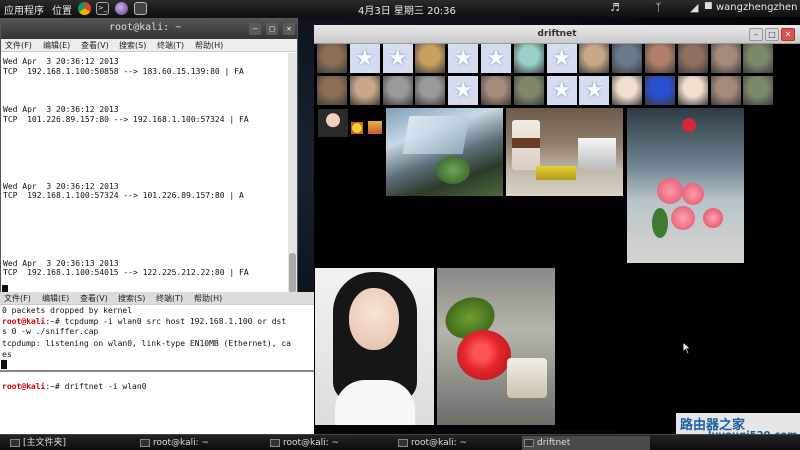 This screenshot has height=450, width=800. What do you see at coordinates (84, 8) in the screenshot?
I see `chrome-icon` at bounding box center [84, 8].